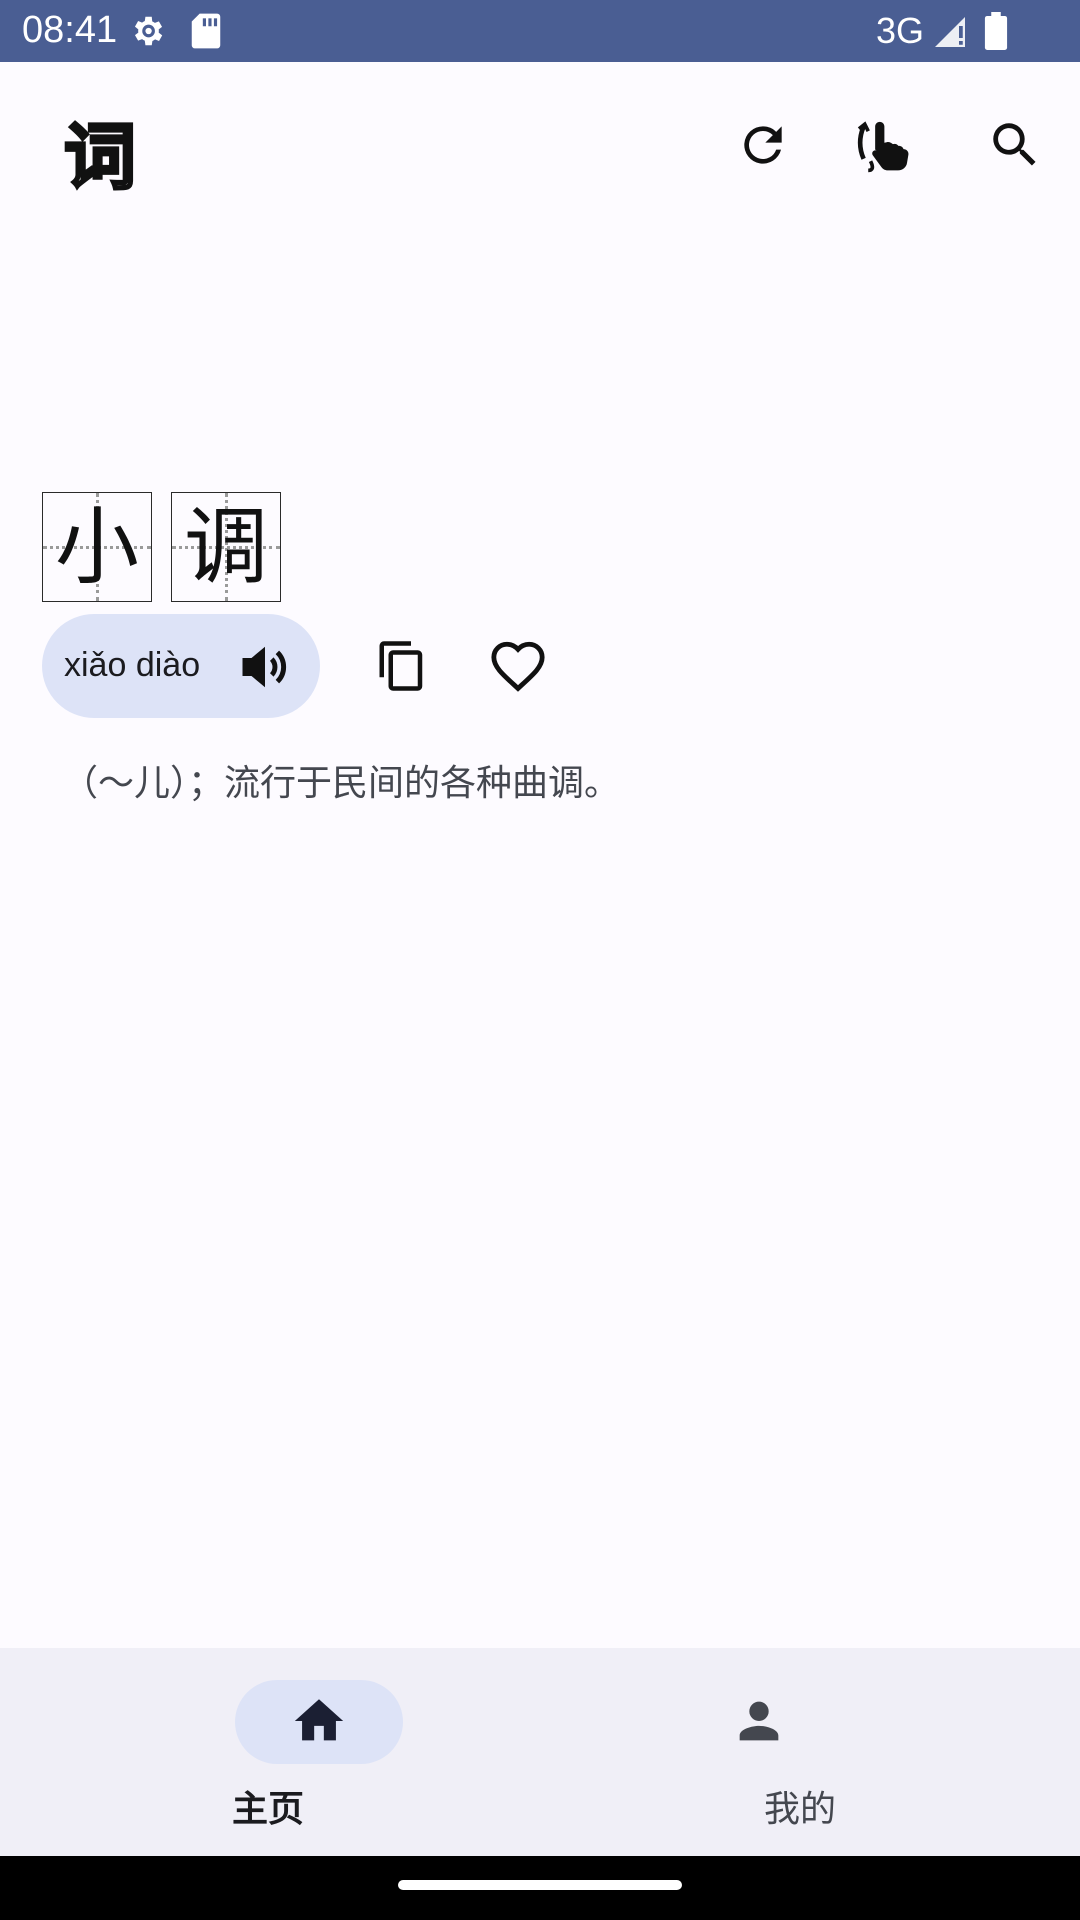 The image size is (1080, 1920). What do you see at coordinates (810, 1752) in the screenshot?
I see `nav-item-profile: 我的` at bounding box center [810, 1752].